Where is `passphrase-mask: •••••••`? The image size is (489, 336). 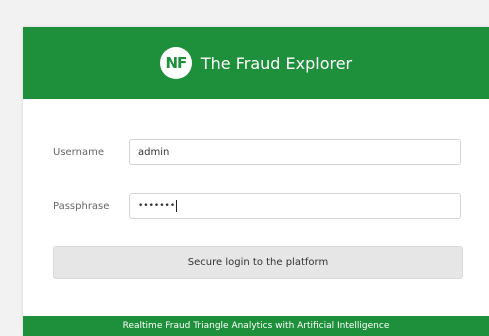 passphrase-mask: ••••••• is located at coordinates (157, 206).